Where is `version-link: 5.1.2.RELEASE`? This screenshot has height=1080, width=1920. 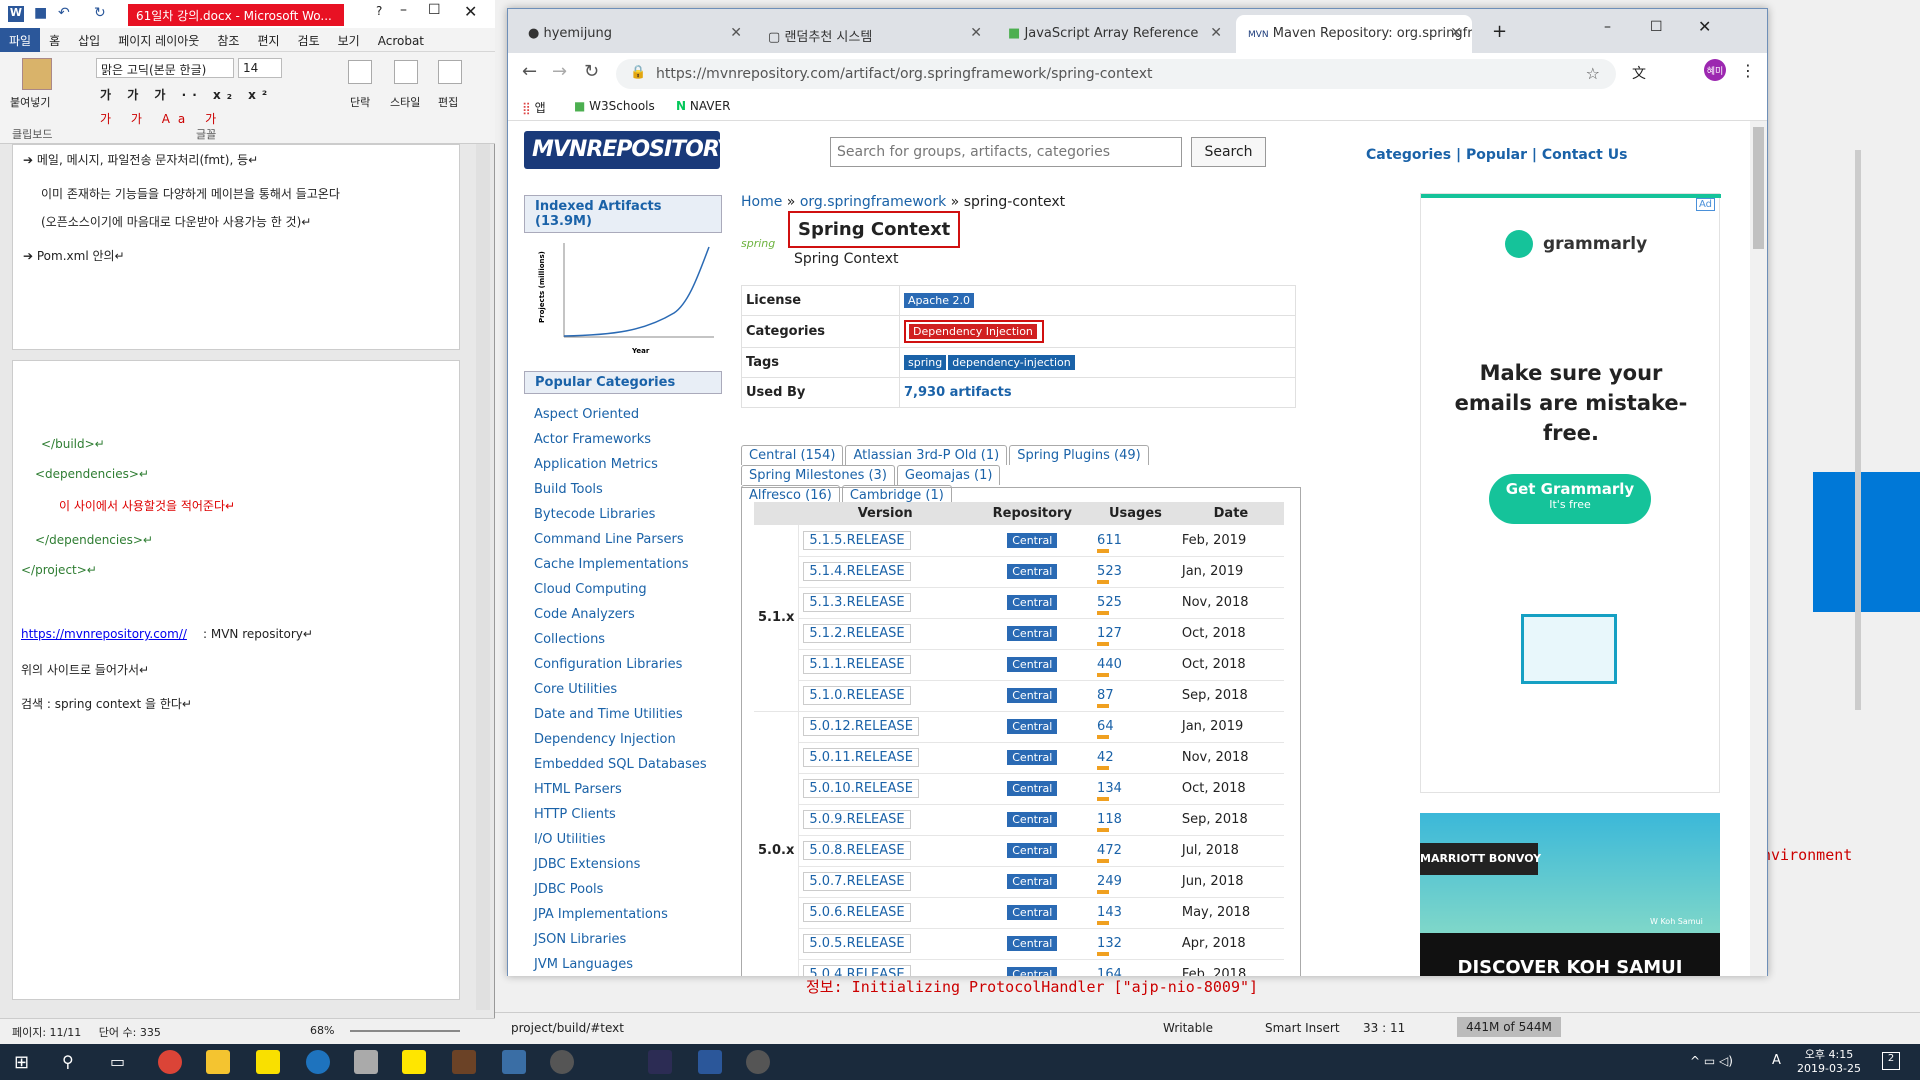 version-link: 5.1.2.RELEASE is located at coordinates (857, 633).